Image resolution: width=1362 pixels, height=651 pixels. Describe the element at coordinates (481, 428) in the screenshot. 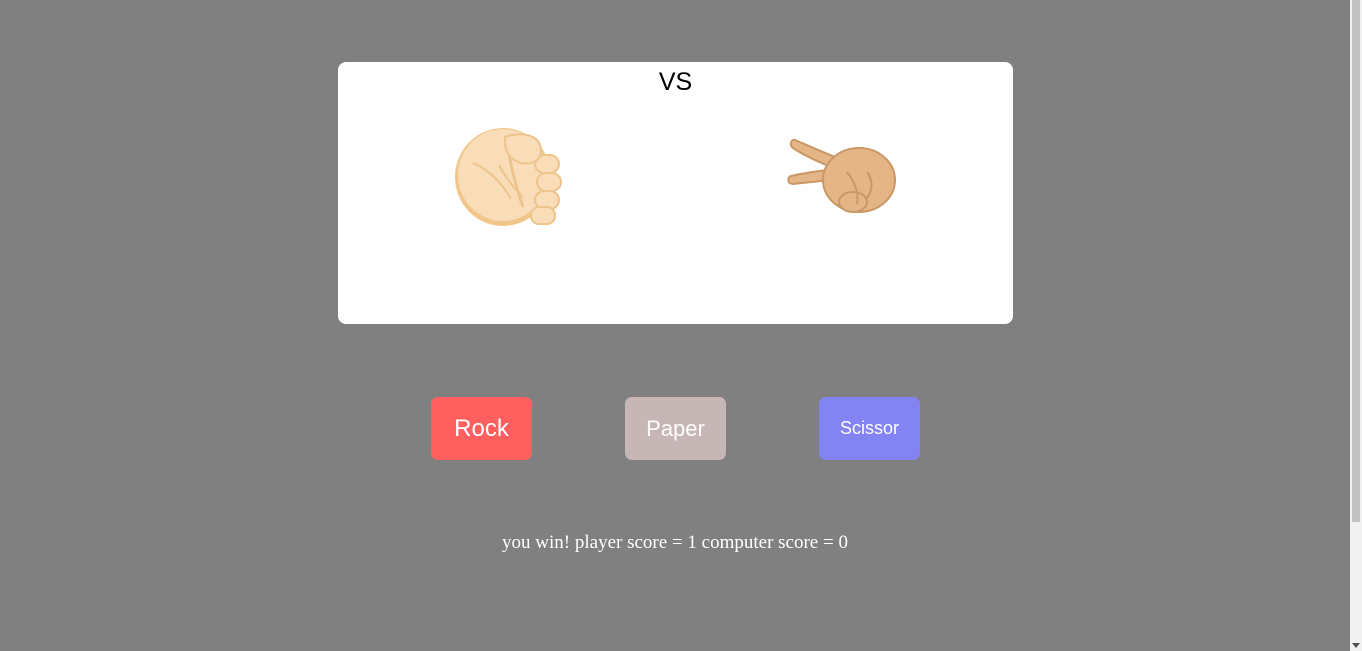

I see `rock-button: Rock` at that location.